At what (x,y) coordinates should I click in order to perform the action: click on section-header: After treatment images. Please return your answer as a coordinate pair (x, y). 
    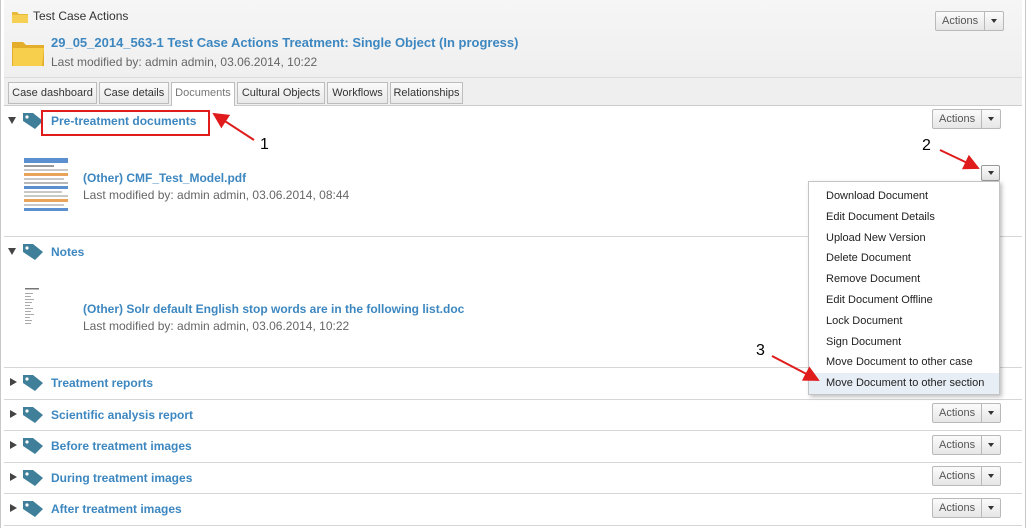
    Looking at the image, I should click on (513, 509).